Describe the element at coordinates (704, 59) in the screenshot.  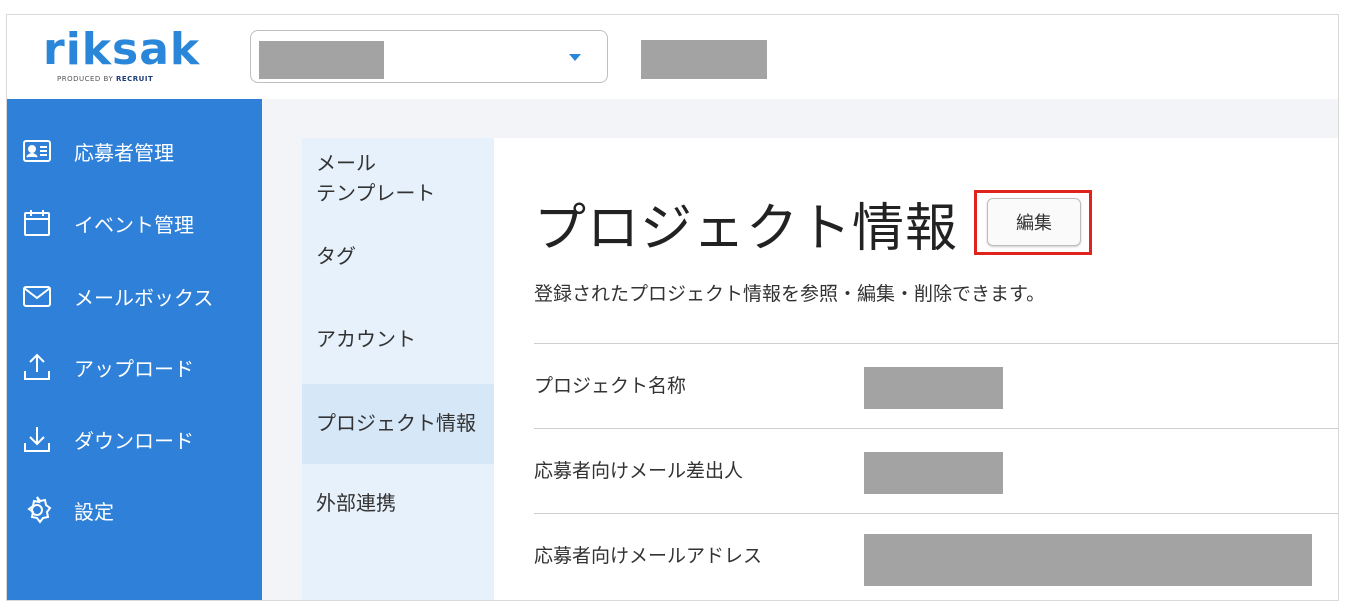
I see `header-info-redacted` at that location.